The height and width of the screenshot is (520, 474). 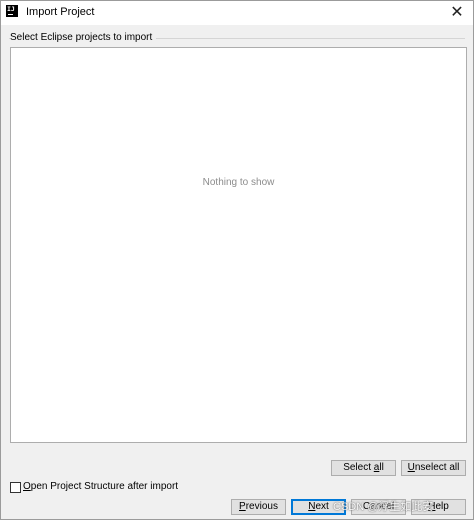 I want to click on previous-button: Previous, so click(x=258, y=507).